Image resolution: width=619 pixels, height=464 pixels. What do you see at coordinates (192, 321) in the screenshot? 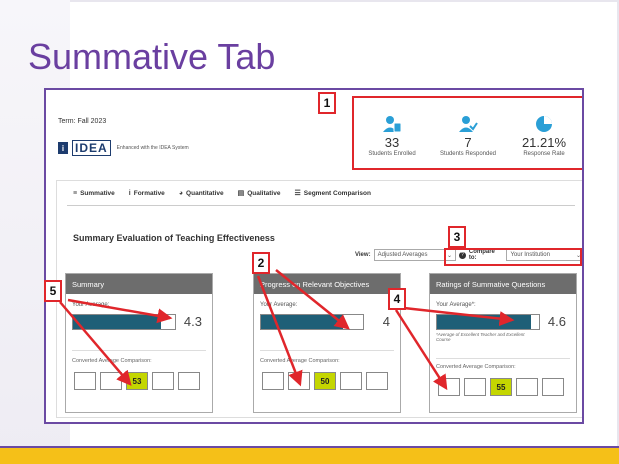
I see `average-score: 4.3` at bounding box center [192, 321].